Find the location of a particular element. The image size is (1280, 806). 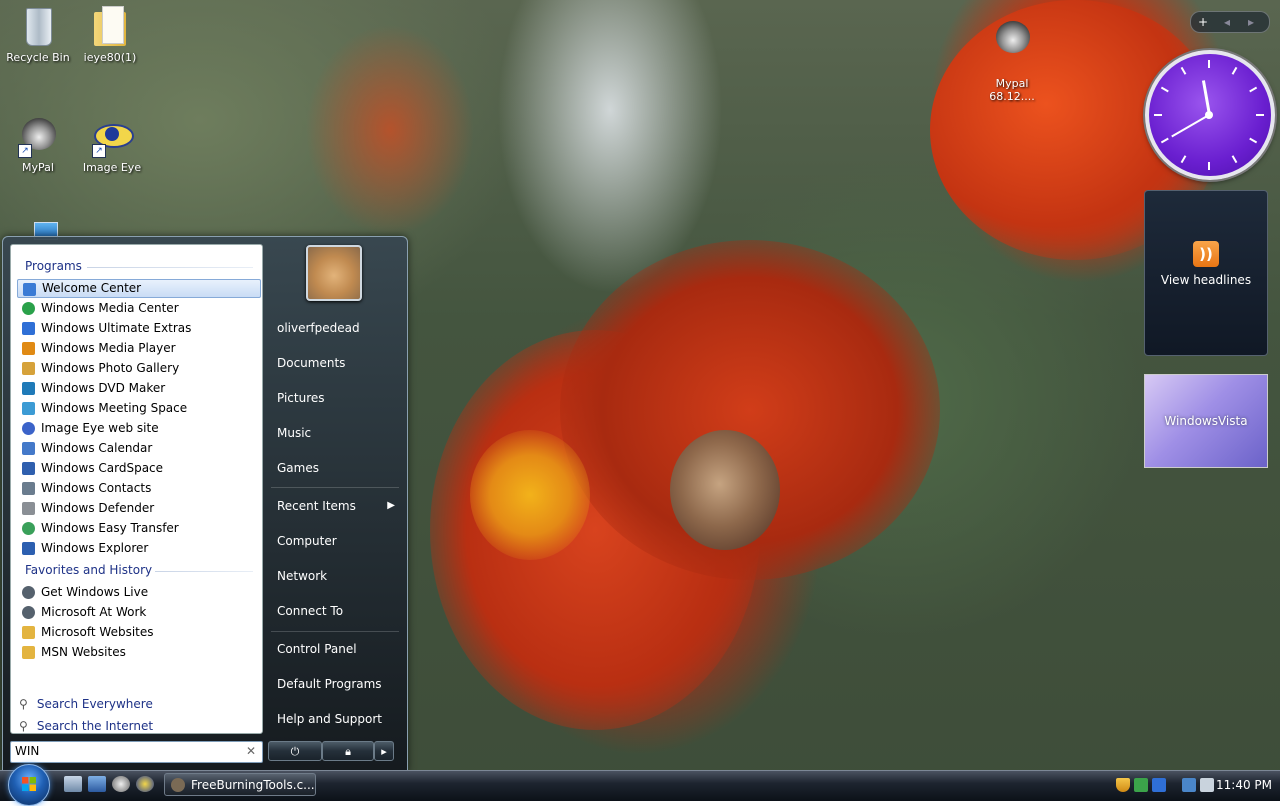

arrow-right-icon: ▸ is located at coordinates (384, 751).